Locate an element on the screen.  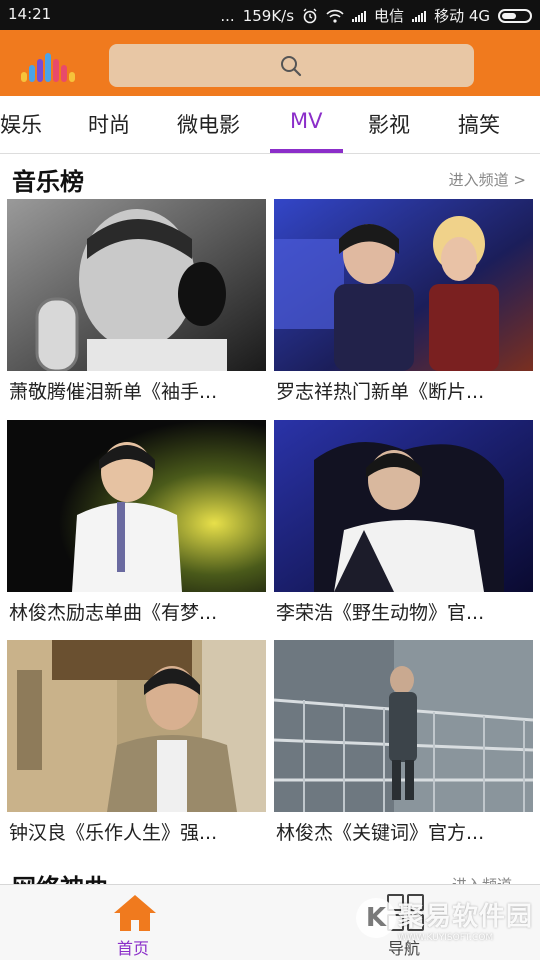
wifi-icon is located at coordinates (335, 16).